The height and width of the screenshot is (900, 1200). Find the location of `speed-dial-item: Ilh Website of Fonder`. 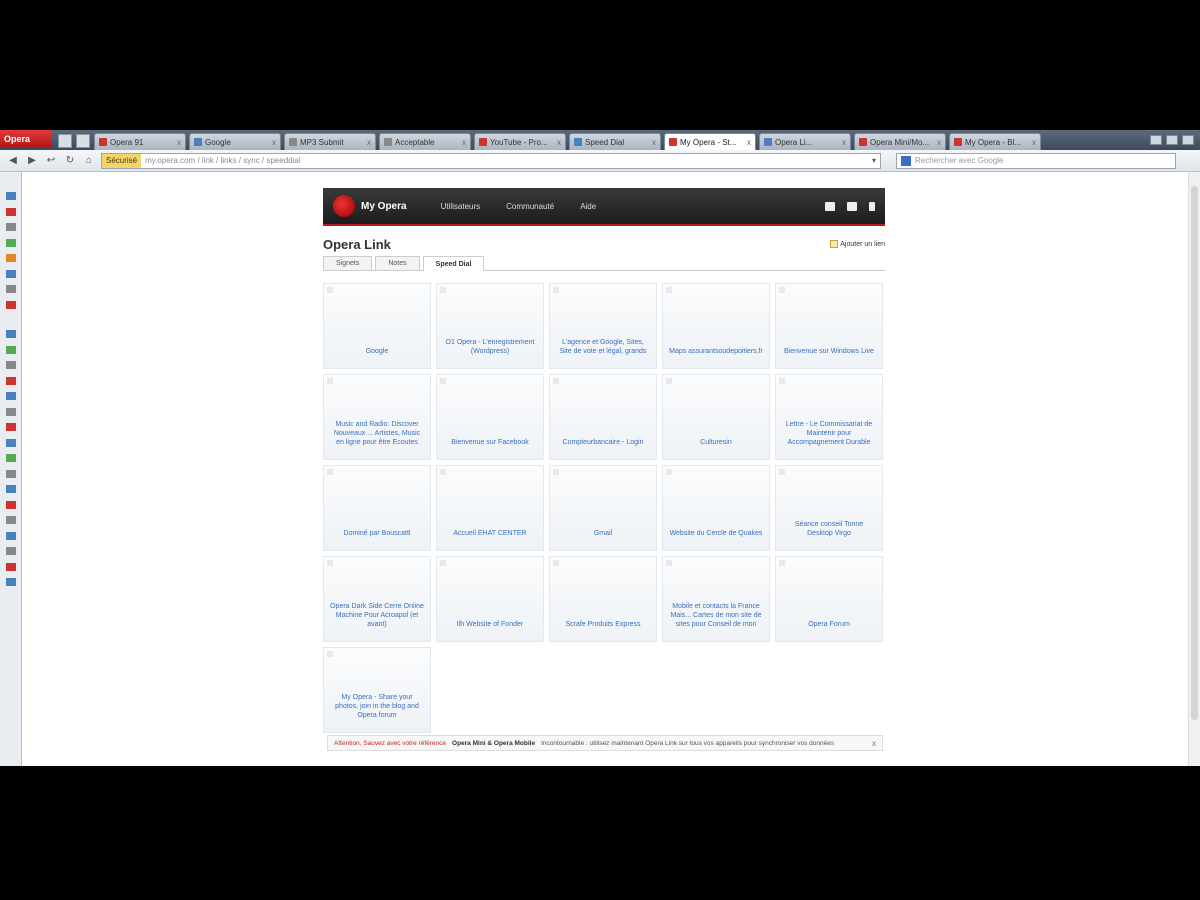

speed-dial-item: Ilh Website of Fonder is located at coordinates (490, 599).